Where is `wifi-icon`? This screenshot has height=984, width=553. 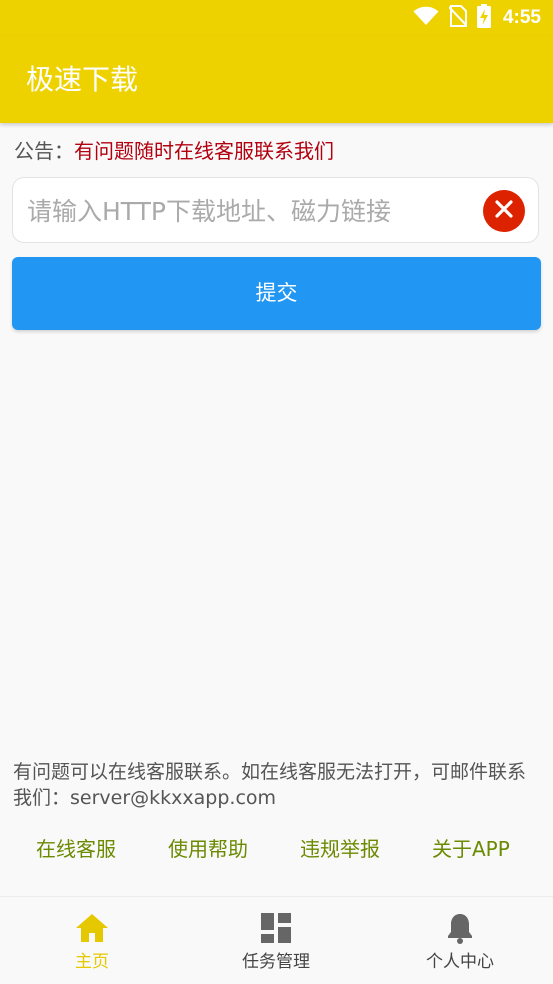
wifi-icon is located at coordinates (426, 18).